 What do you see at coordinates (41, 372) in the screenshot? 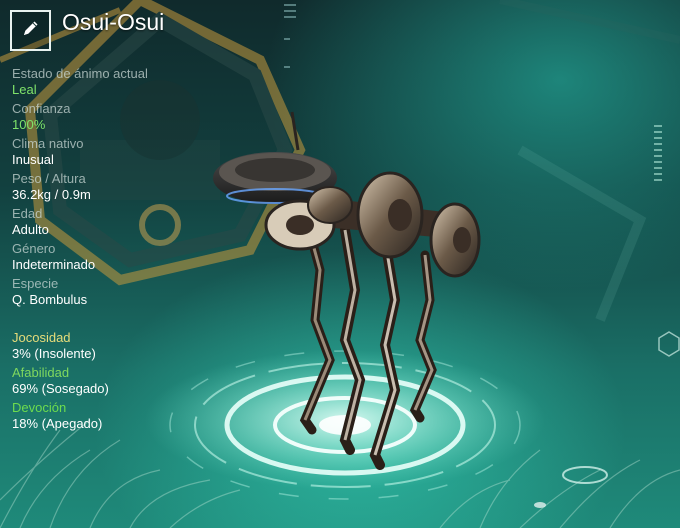
I see `trait-label: Afabilidad` at bounding box center [41, 372].